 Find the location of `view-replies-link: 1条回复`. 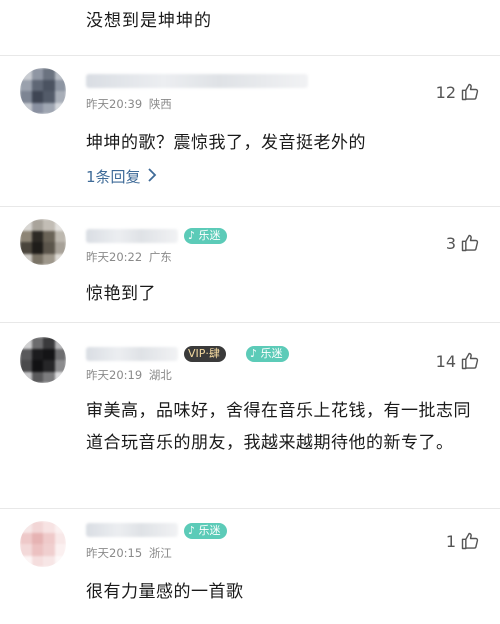

view-replies-link: 1条回复 is located at coordinates (121, 176).